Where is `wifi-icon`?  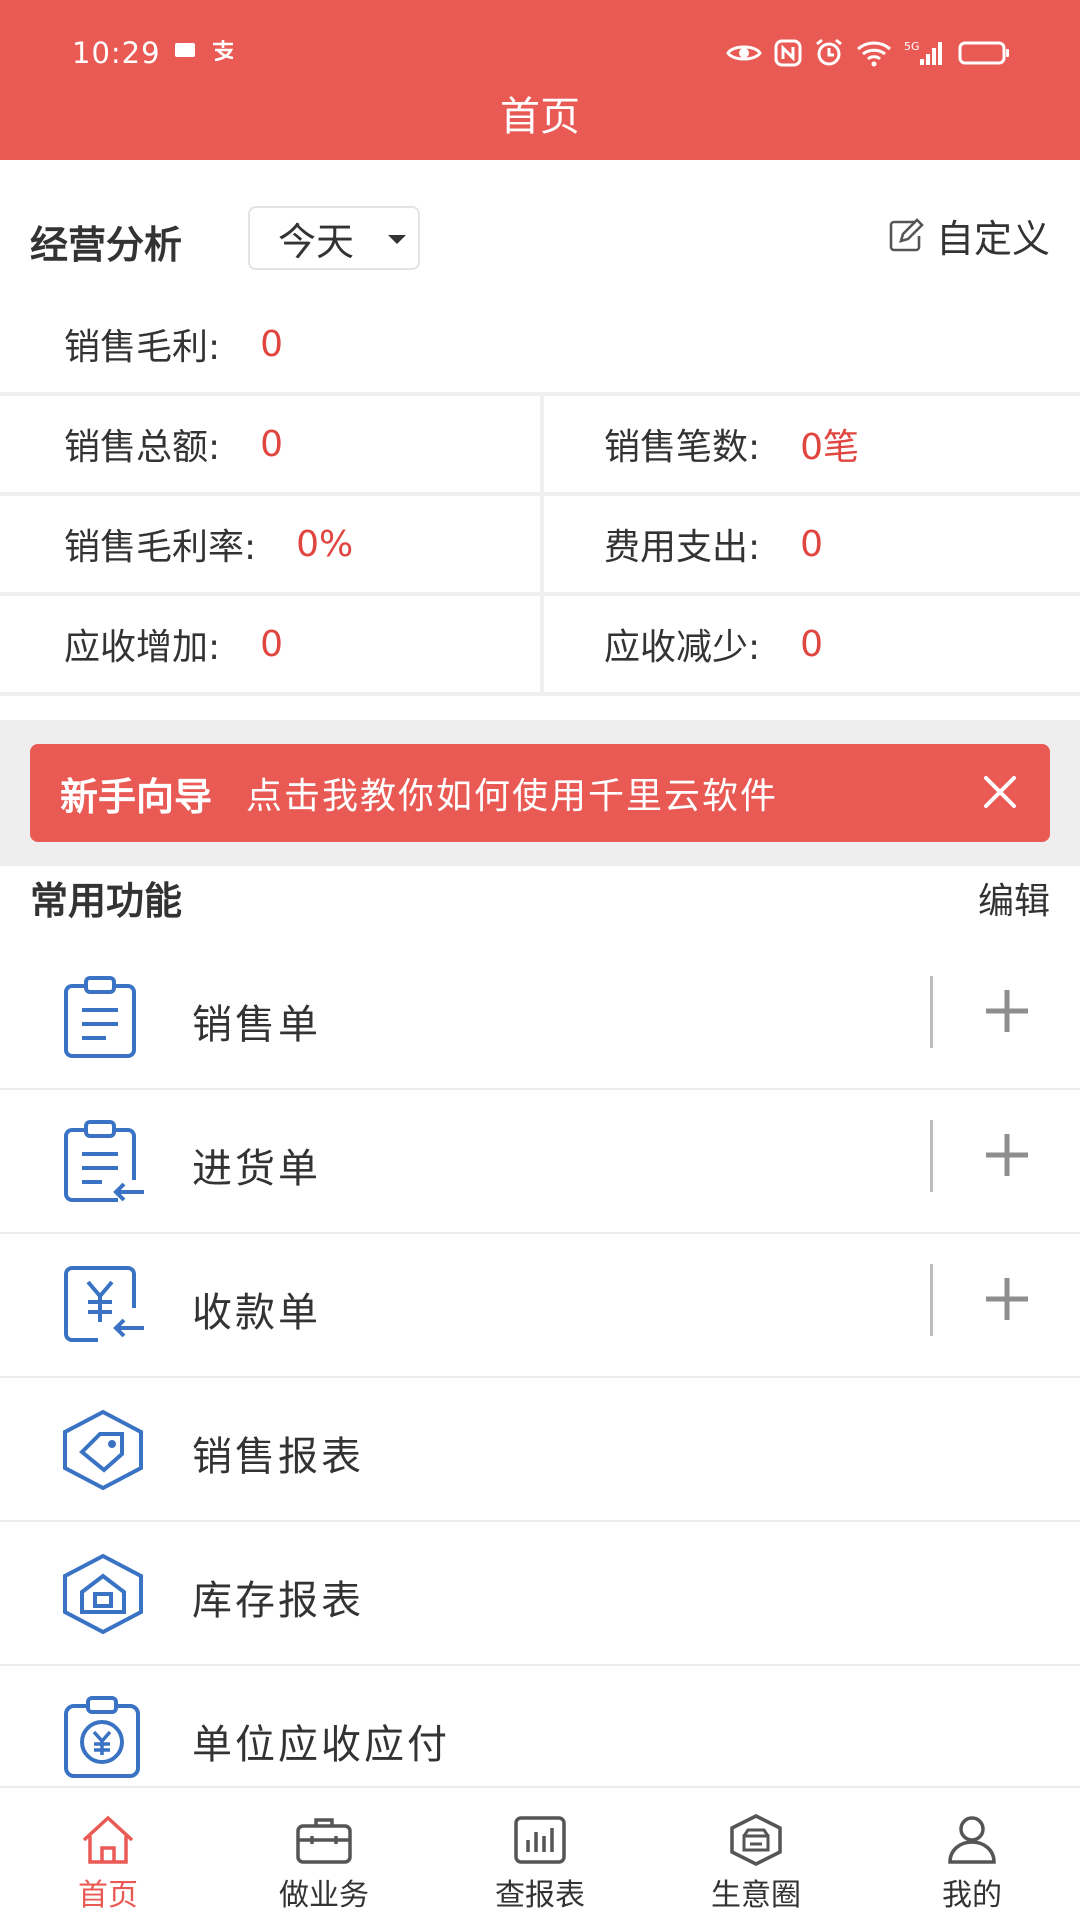
wifi-icon is located at coordinates (874, 54).